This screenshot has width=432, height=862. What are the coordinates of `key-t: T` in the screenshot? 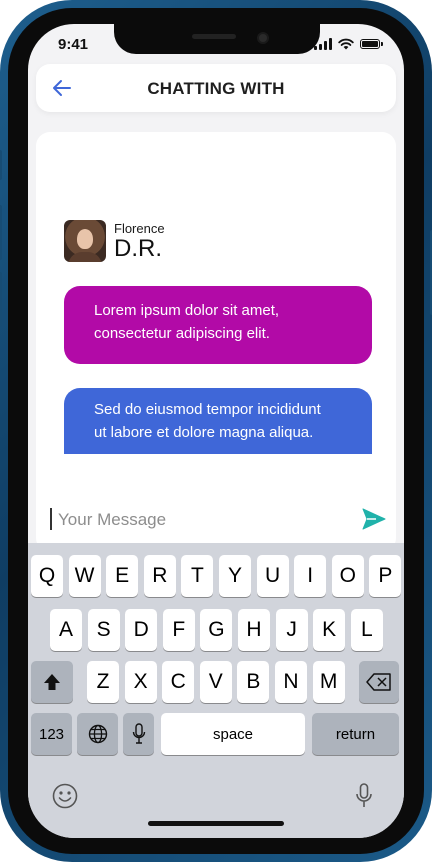 It's located at (197, 576).